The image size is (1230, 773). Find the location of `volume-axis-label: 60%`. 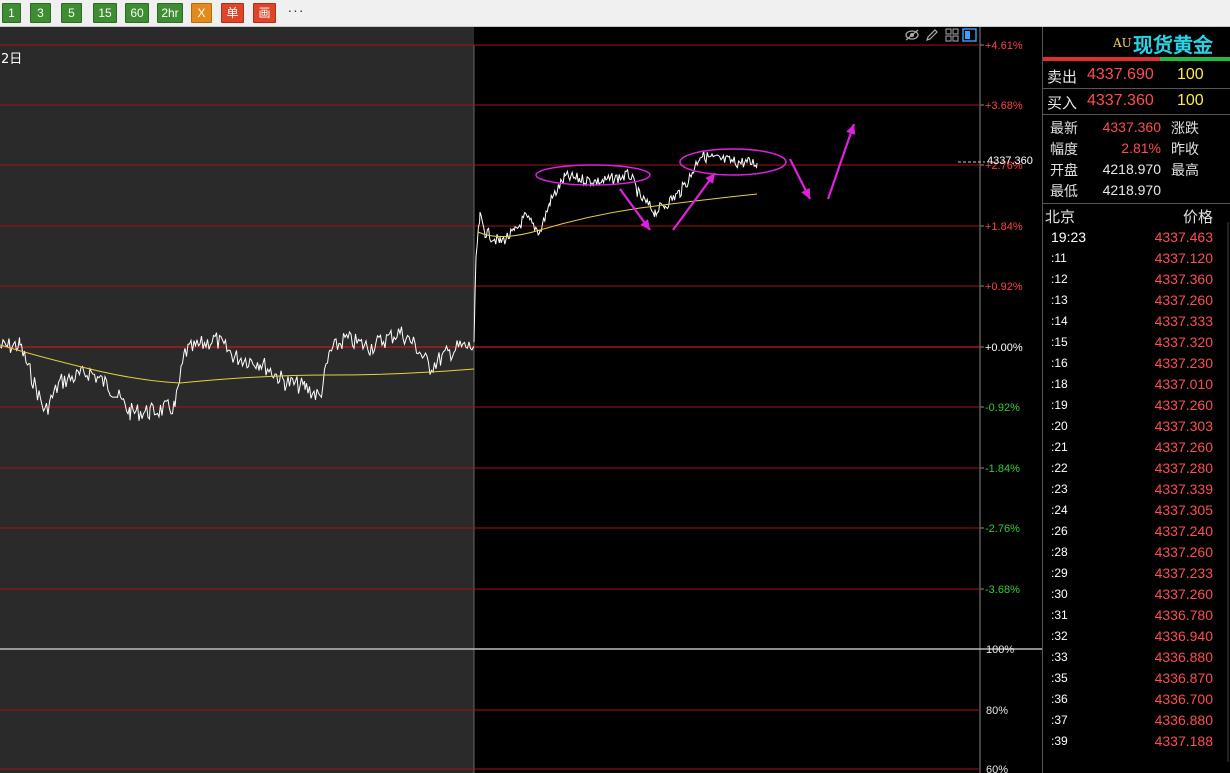

volume-axis-label: 60% is located at coordinates (997, 768).